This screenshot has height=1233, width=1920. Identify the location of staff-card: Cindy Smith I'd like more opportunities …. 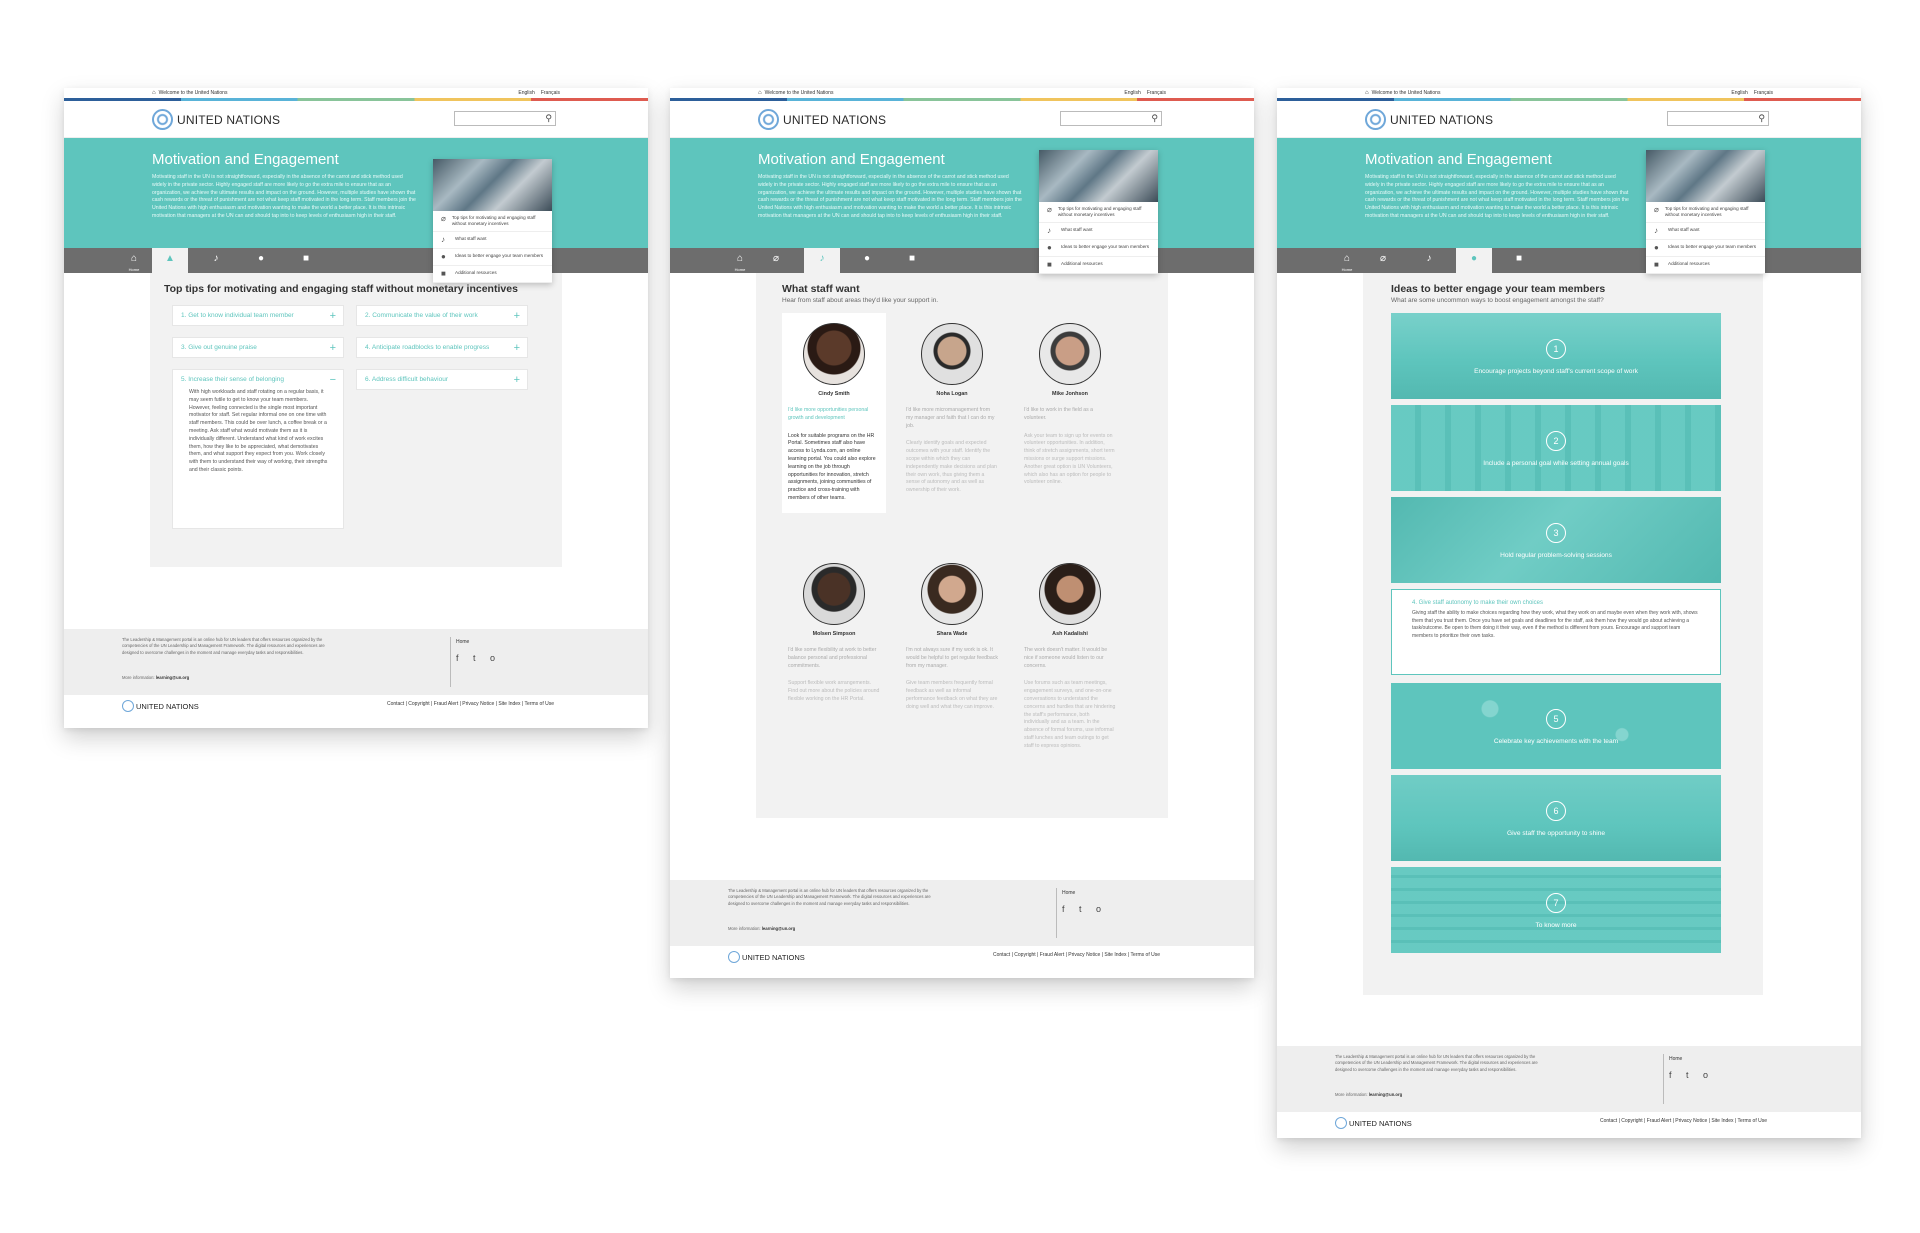
(834, 413).